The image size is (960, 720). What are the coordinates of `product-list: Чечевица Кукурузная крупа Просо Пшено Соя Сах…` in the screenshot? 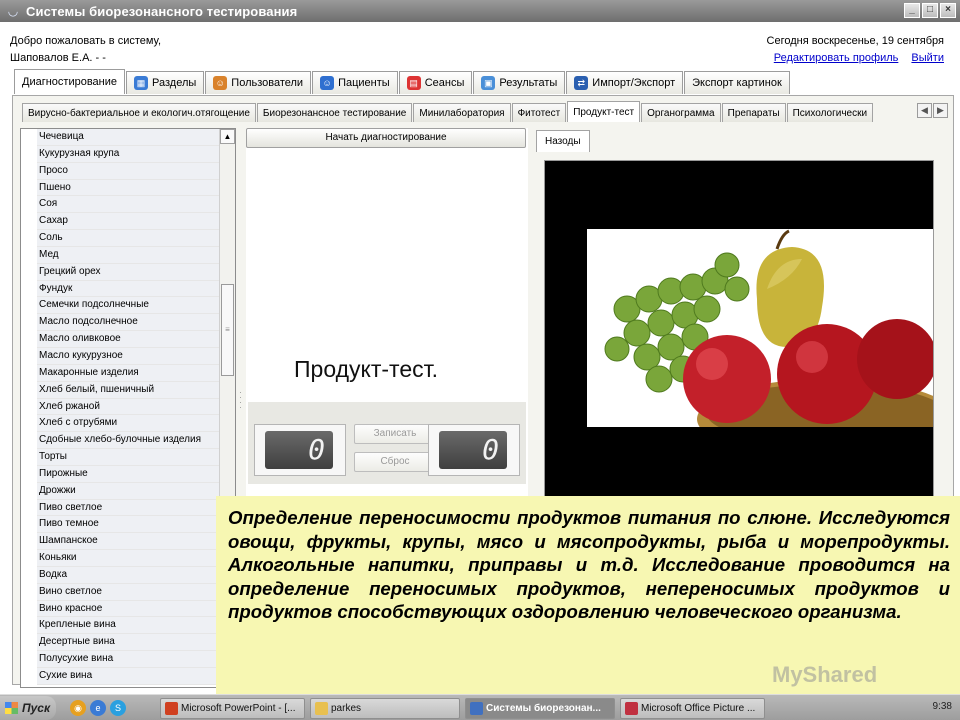 It's located at (129, 407).